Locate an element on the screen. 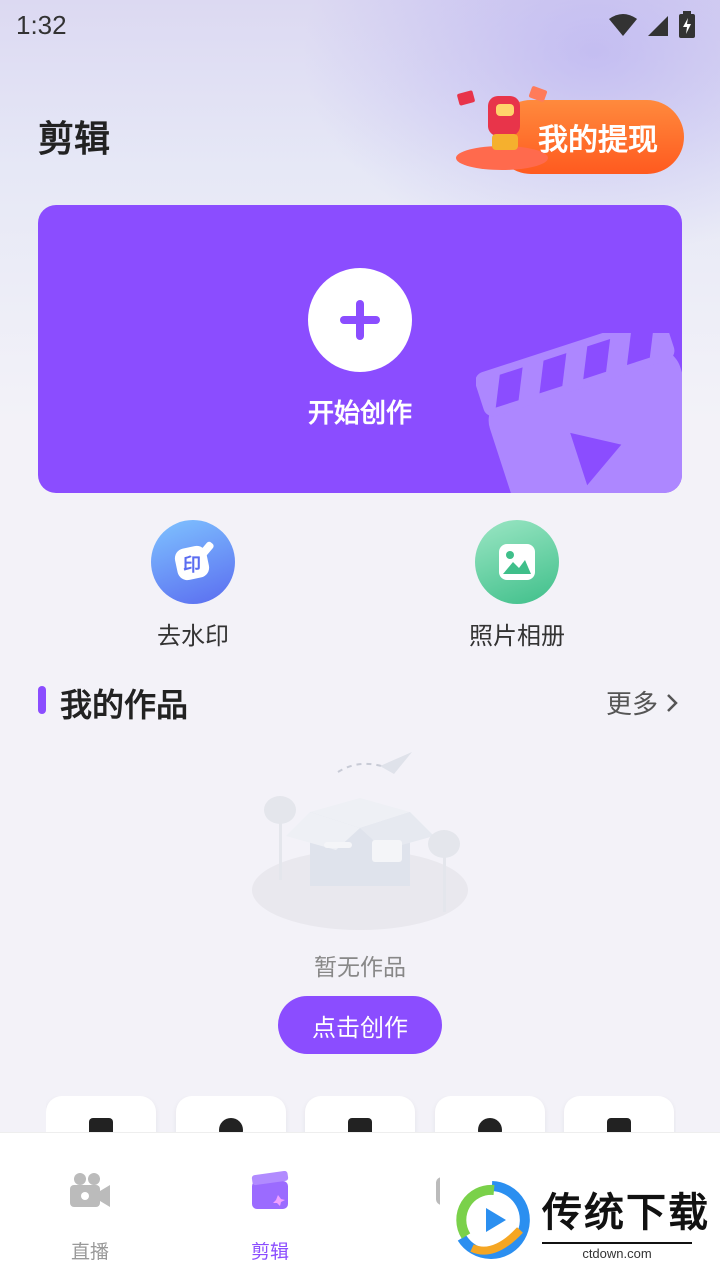 The width and height of the screenshot is (720, 1280). download-site-watermark: 传统下载 ctdown.com is located at coordinates (580, 1220).